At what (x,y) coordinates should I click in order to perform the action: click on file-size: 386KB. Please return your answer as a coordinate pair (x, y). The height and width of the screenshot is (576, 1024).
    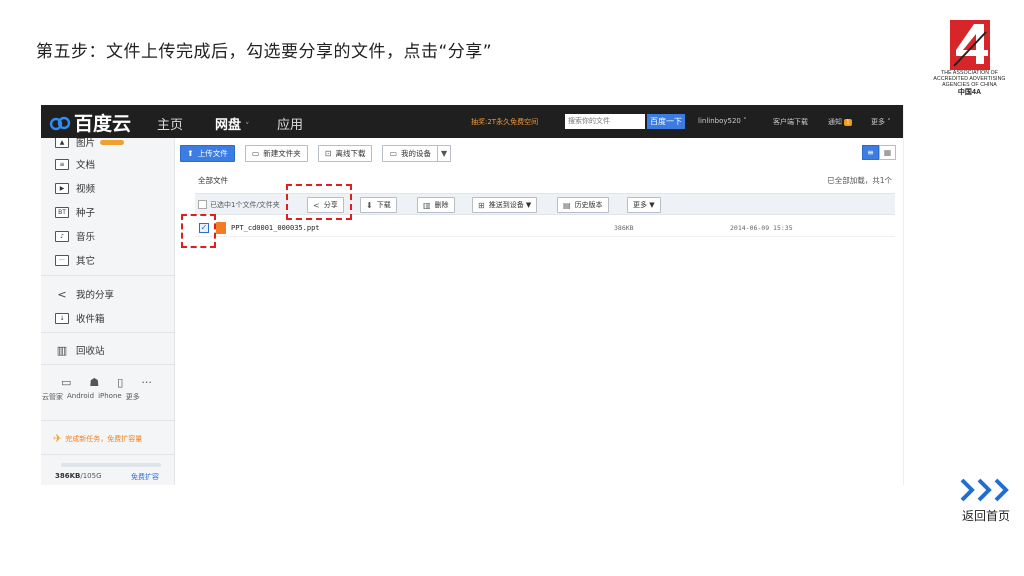
    Looking at the image, I should click on (624, 228).